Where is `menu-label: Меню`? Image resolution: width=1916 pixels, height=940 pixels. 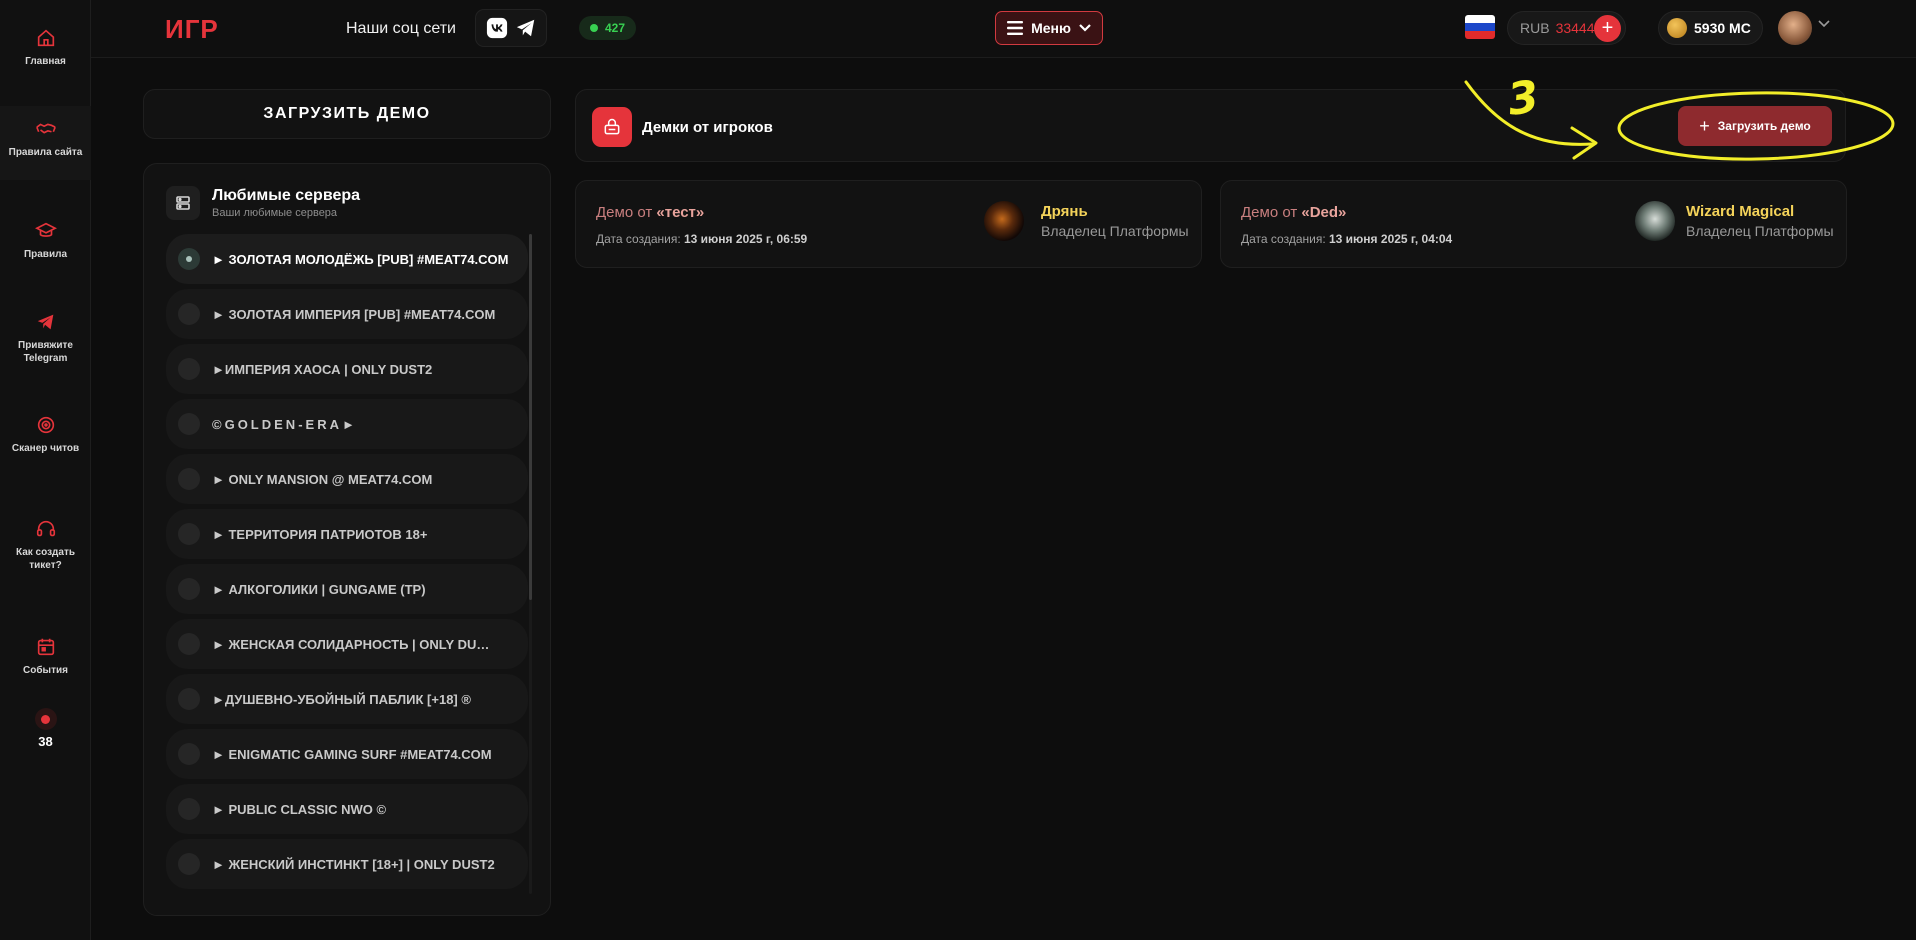
menu-label: Меню is located at coordinates (1051, 28).